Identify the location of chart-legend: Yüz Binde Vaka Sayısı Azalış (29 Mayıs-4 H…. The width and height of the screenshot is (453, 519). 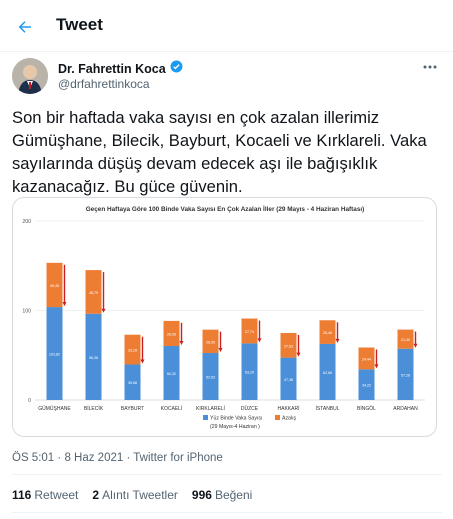
(250, 422).